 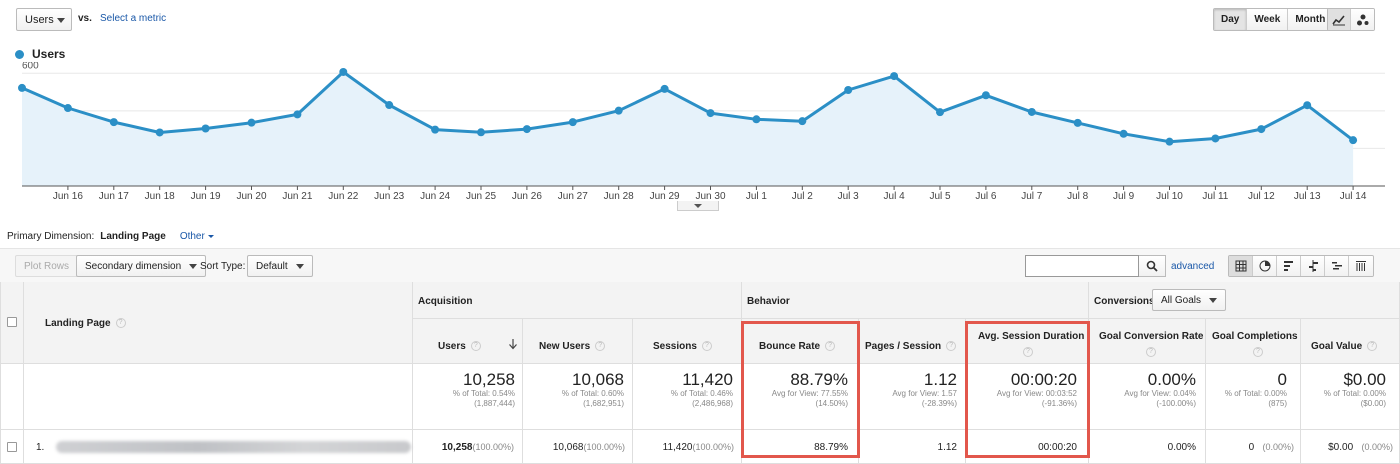 What do you see at coordinates (698, 206) in the screenshot?
I see `collapse-chart-button` at bounding box center [698, 206].